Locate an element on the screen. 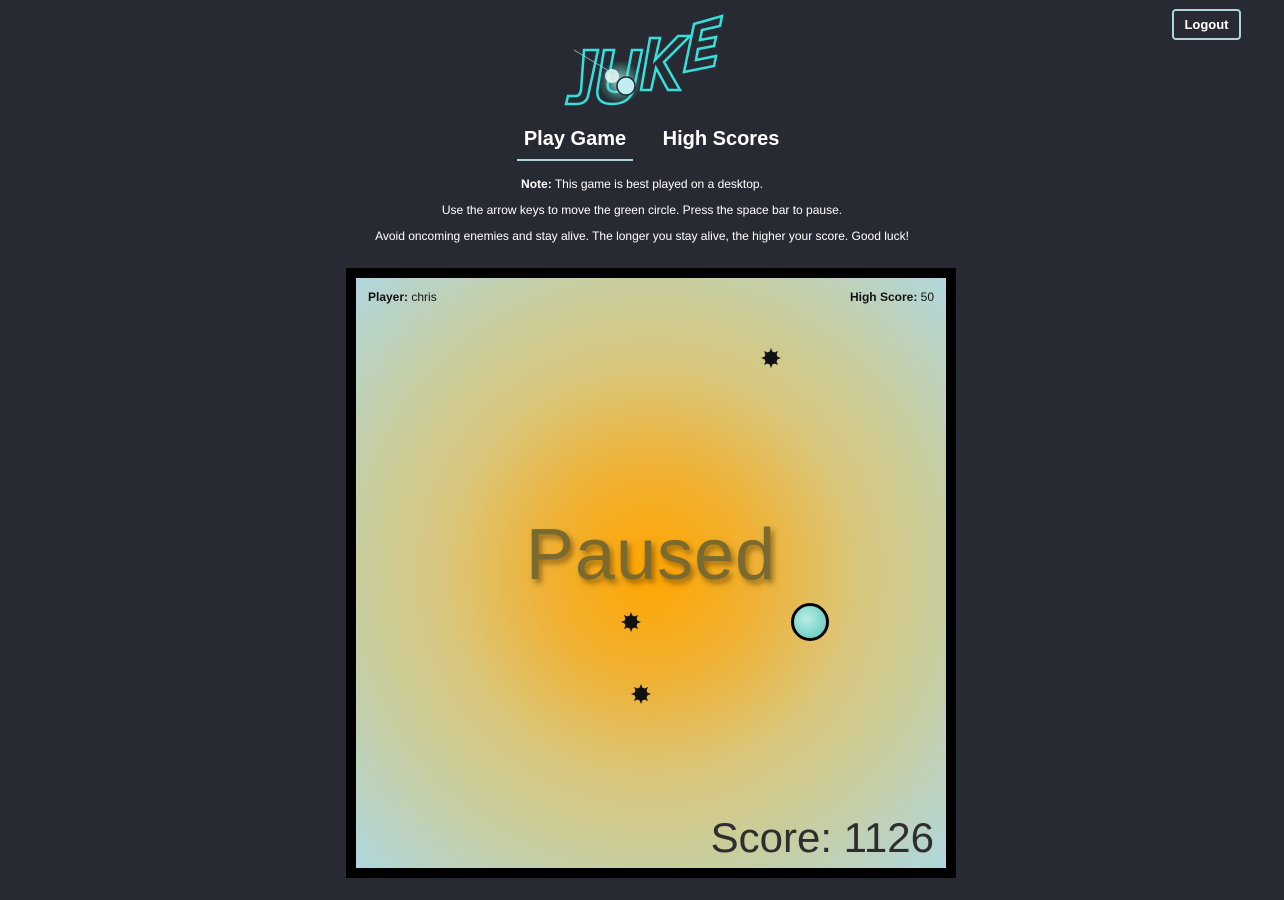 Image resolution: width=1284 pixels, height=900 pixels. high-score-info: High Score: 50 is located at coordinates (892, 297).